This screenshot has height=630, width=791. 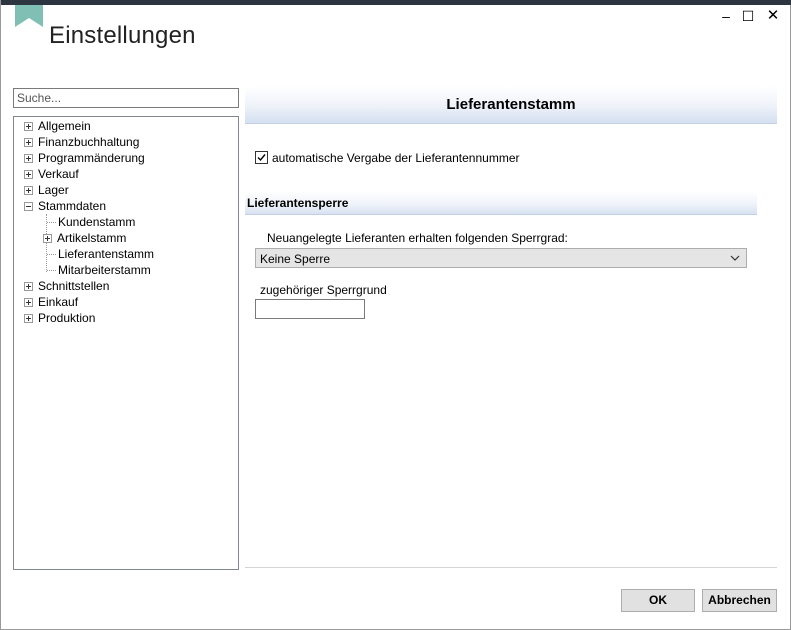 What do you see at coordinates (739, 600) in the screenshot?
I see `cancel-button: Abbrechen` at bounding box center [739, 600].